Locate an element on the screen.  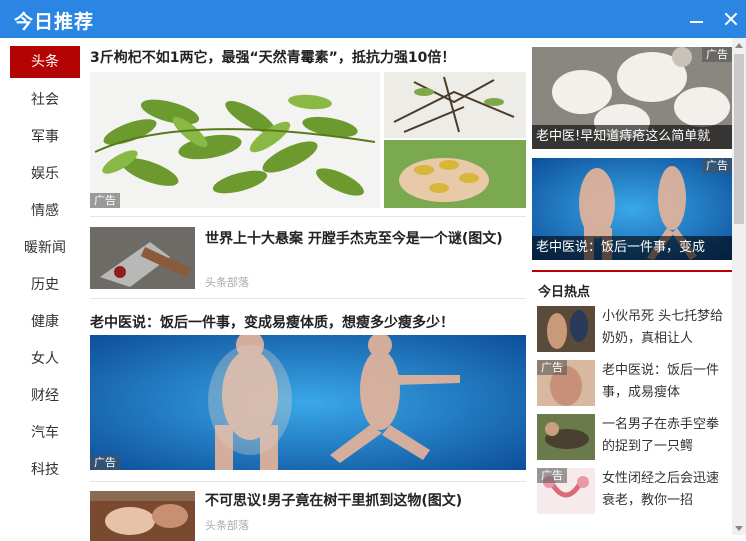
sidebar-item-entertainment: 娱乐 is located at coordinates (45, 175).